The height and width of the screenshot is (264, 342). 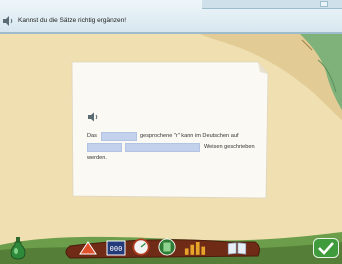 I want to click on word-werden: werden., so click(x=97, y=158).